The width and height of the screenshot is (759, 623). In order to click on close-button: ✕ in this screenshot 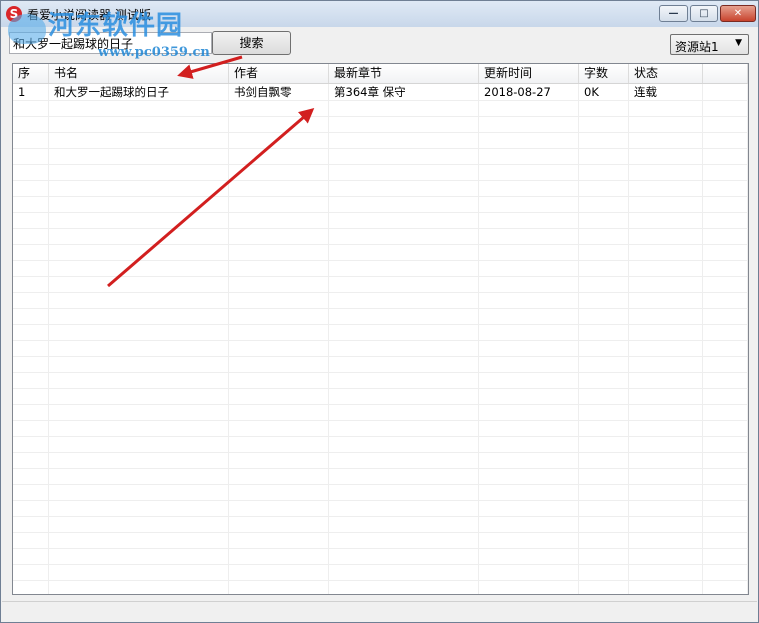, I will do `click(738, 13)`.